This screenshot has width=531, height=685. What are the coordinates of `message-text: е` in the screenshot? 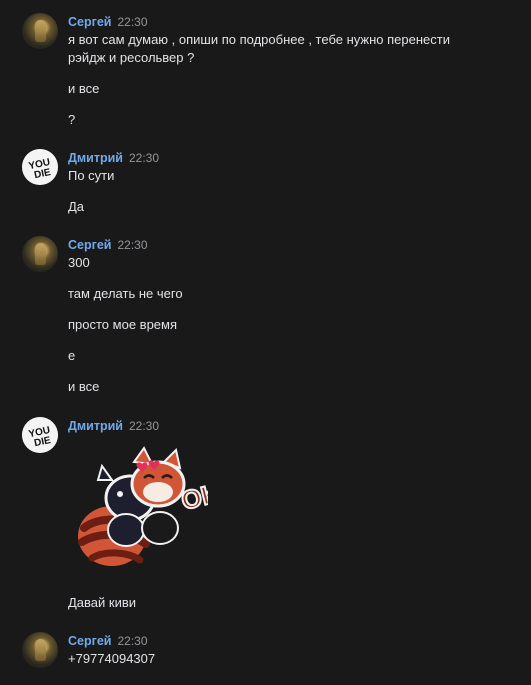 It's located at (72, 355).